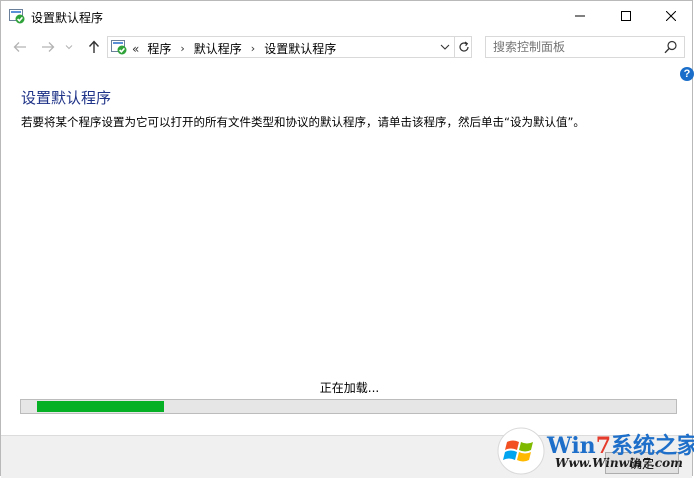 Image resolution: width=694 pixels, height=478 pixels. Describe the element at coordinates (159, 48) in the screenshot. I see `breadcrumb-item-programs: 程序` at that location.